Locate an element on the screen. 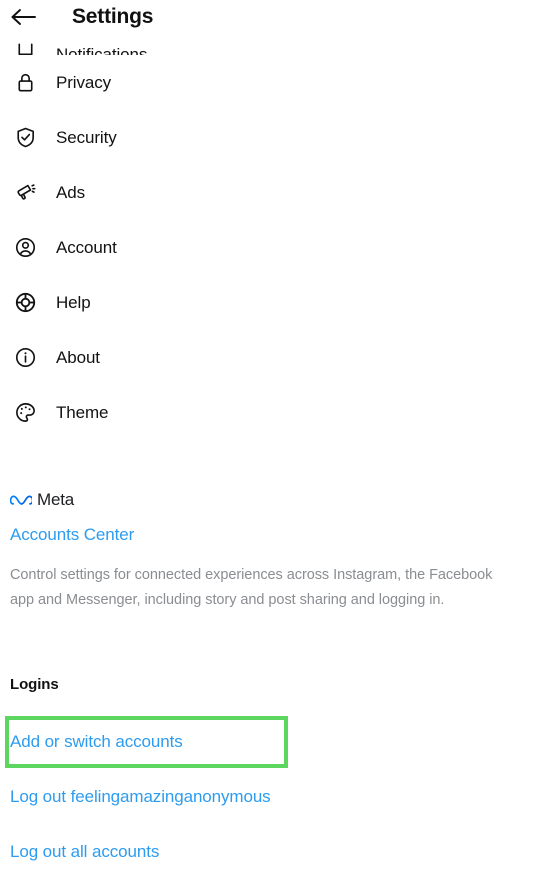 The width and height of the screenshot is (534, 871). settings-row-security: Security is located at coordinates (267, 137).